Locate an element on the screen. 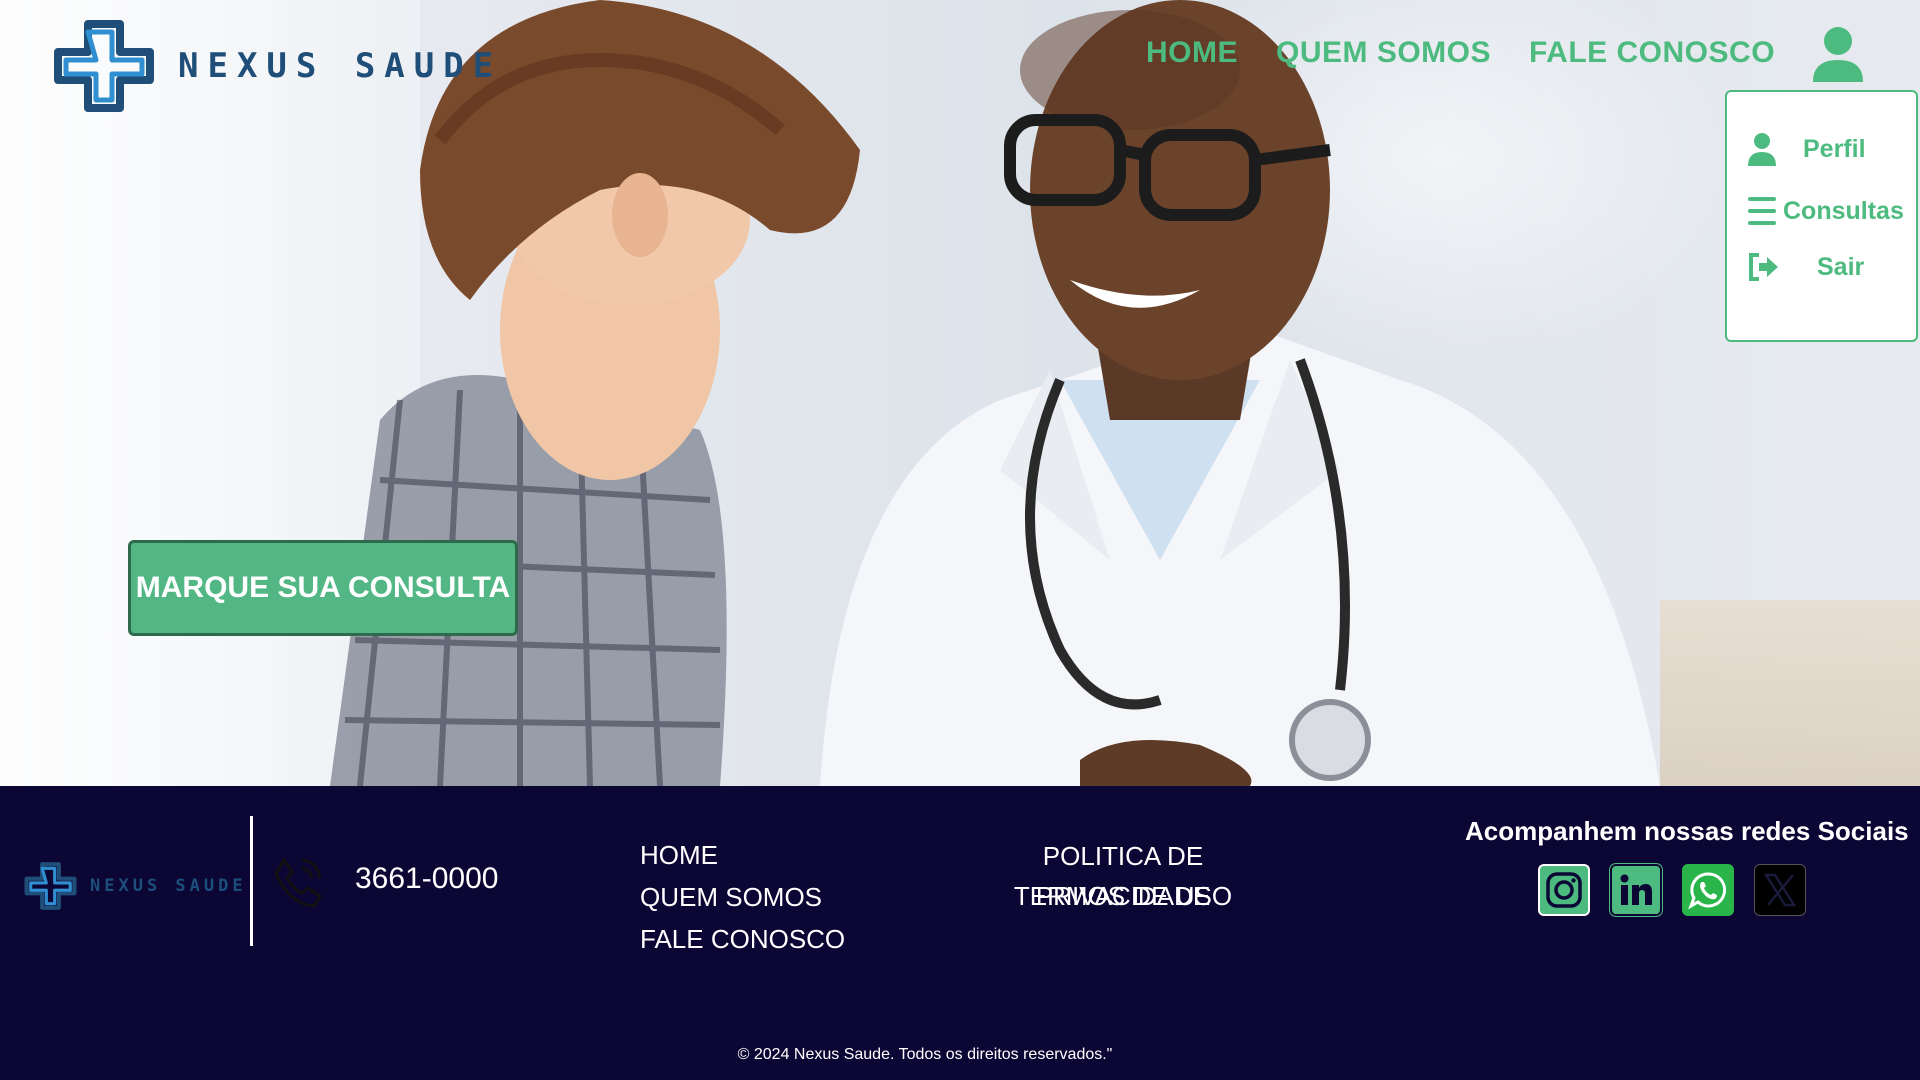  phone-icon is located at coordinates (298, 883).